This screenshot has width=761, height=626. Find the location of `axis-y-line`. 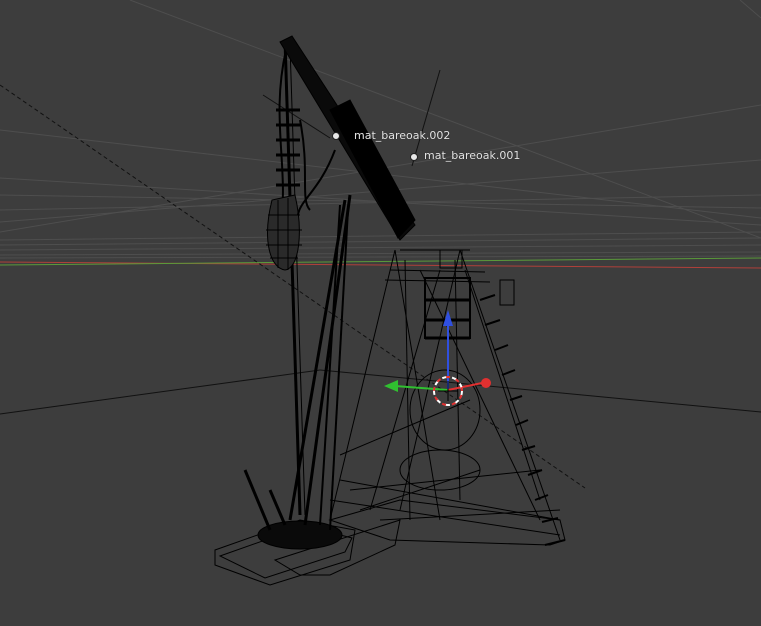

axis-y-line is located at coordinates (380, 261).